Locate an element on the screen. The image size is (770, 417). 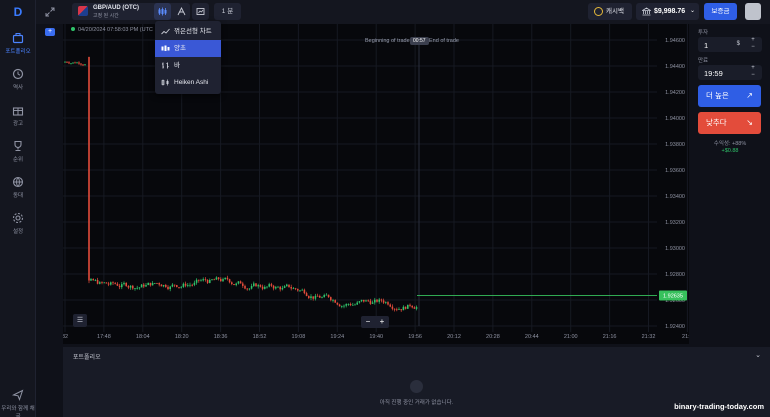
globe-icon is located at coordinates (18, 182).